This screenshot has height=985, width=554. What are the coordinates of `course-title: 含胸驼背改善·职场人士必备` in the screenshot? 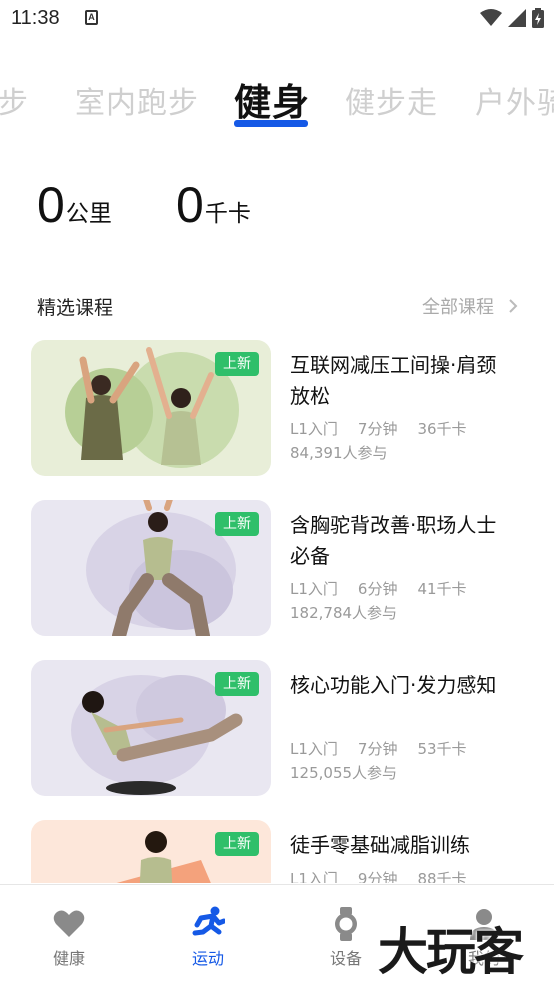 It's located at (393, 540).